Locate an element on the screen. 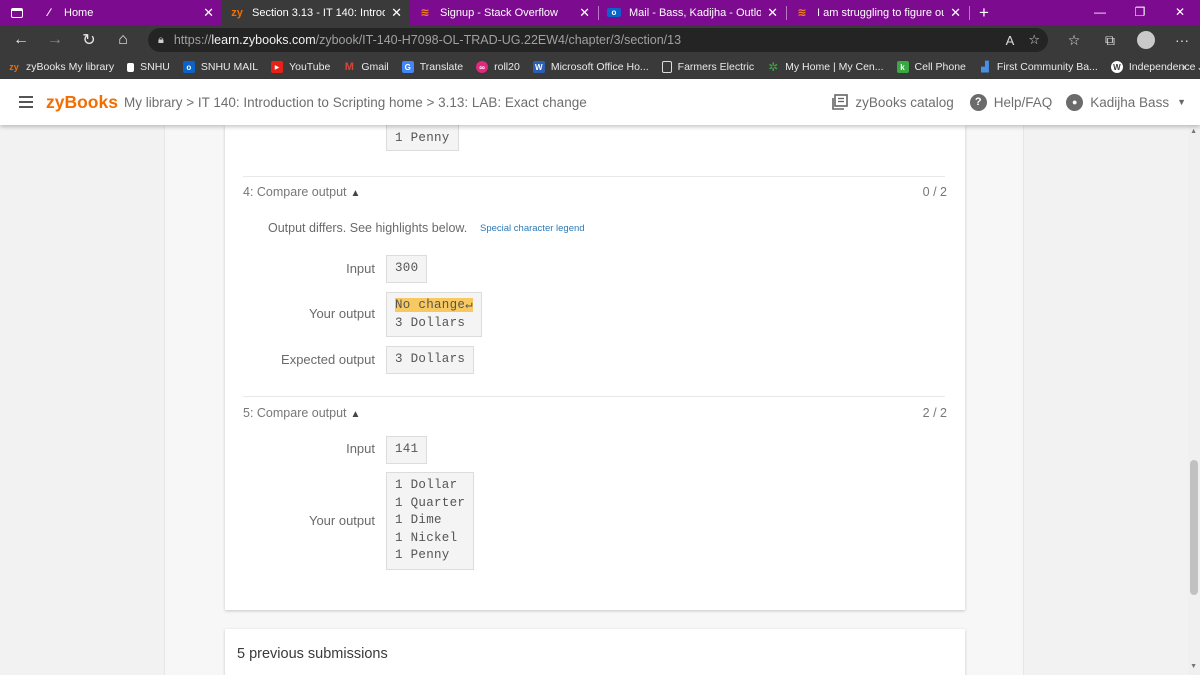 The image size is (1200, 675). test-4-input: 300 is located at coordinates (407, 269).